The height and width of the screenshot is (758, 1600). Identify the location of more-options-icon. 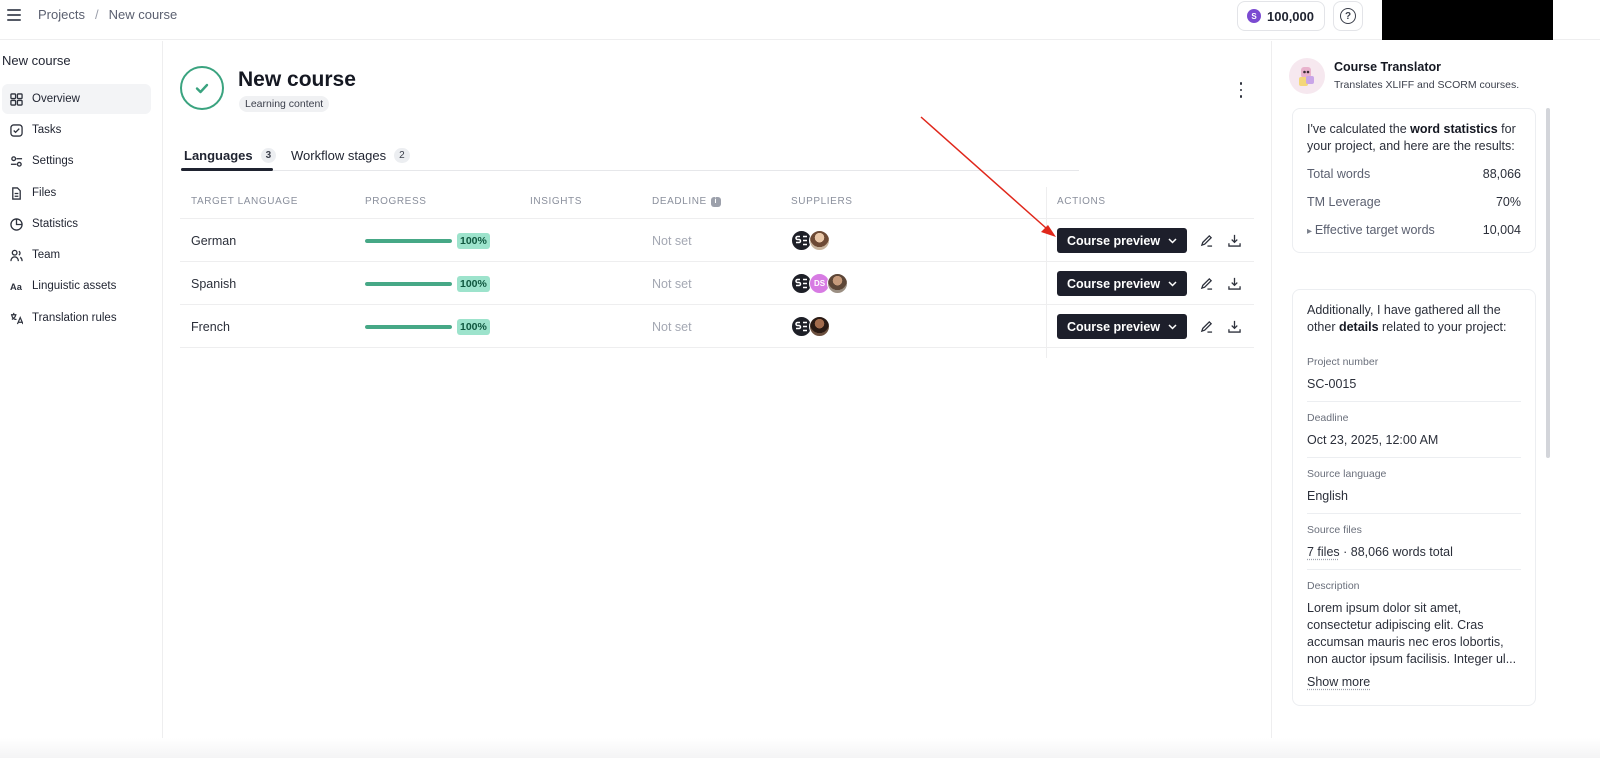
(1241, 90).